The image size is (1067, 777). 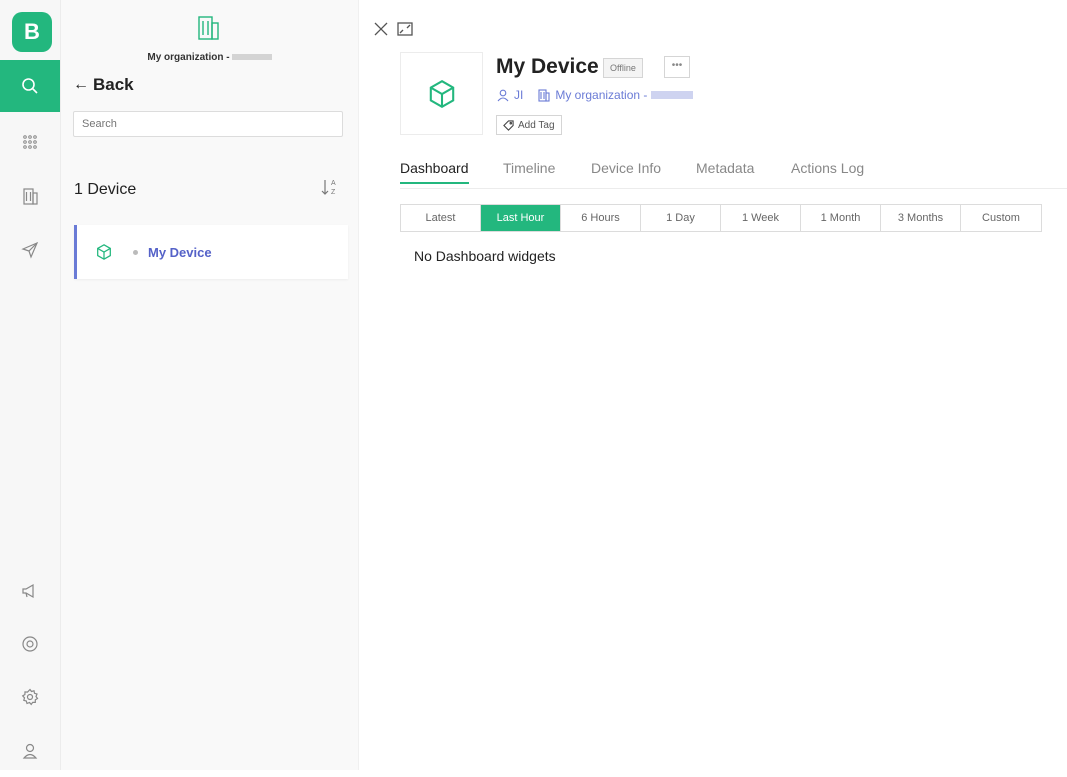 What do you see at coordinates (135, 252) in the screenshot?
I see `status-dot` at bounding box center [135, 252].